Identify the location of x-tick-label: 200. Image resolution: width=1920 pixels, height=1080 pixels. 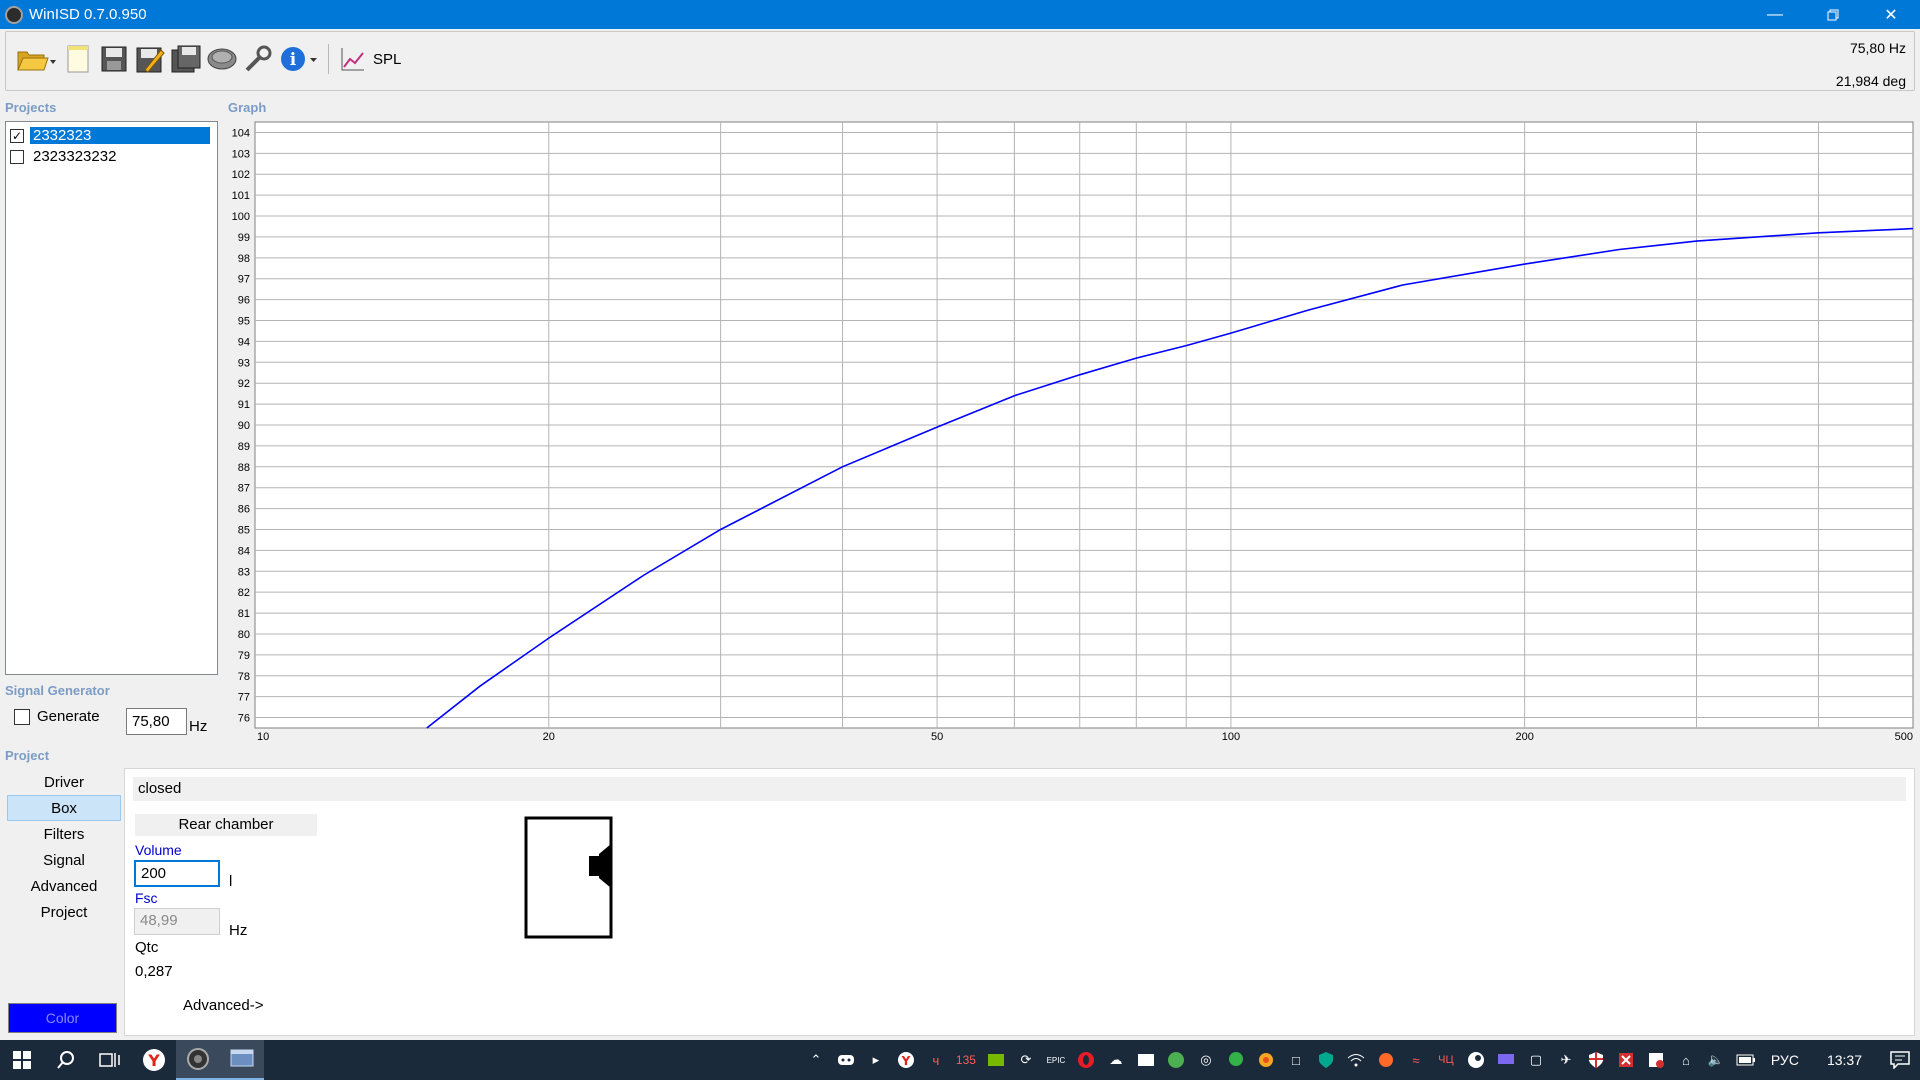
(1524, 735).